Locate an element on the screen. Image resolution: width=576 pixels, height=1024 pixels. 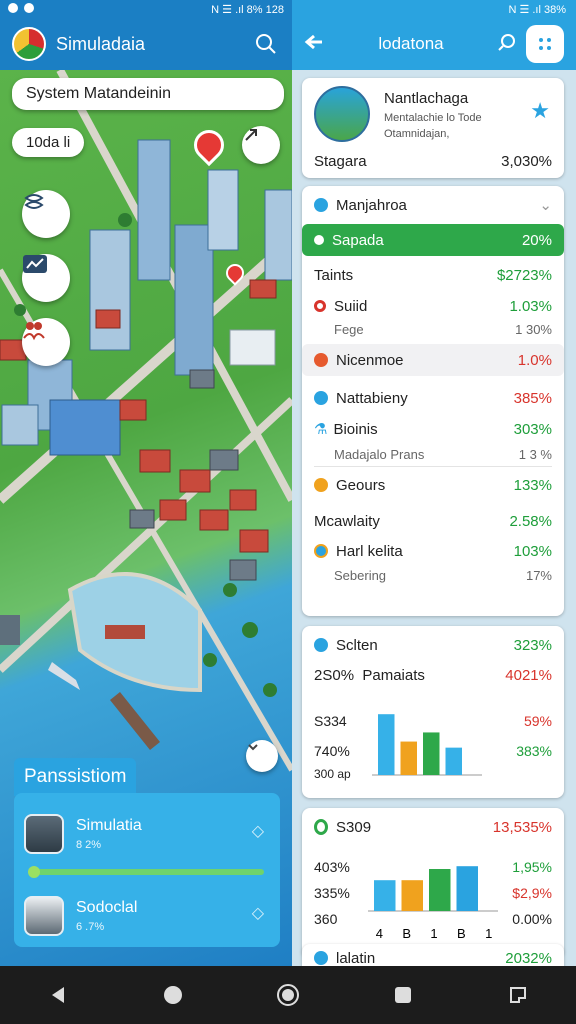
favorite-star-icon: ★ is located at coordinates (540, 111).